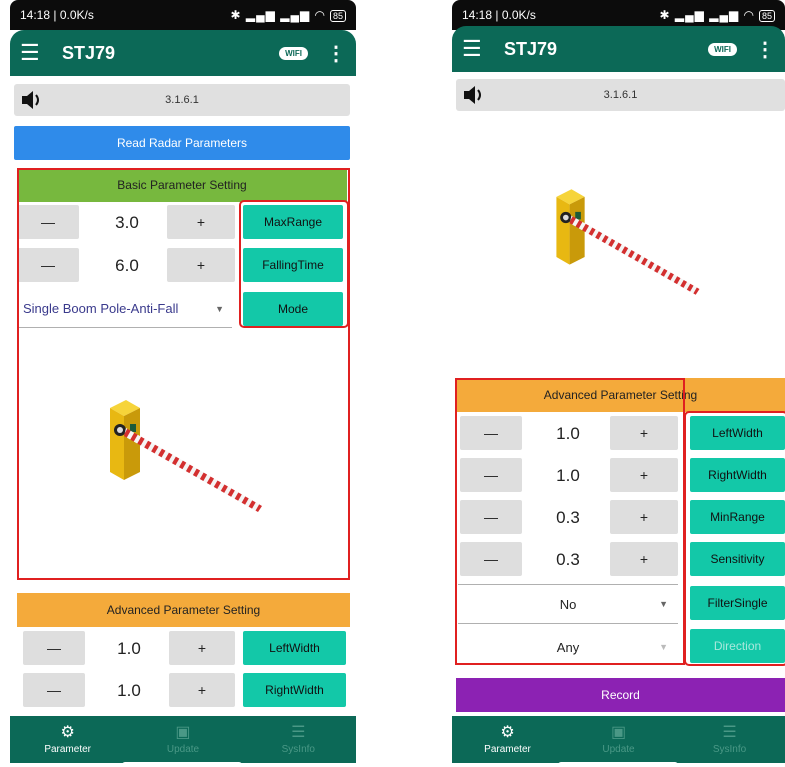 This screenshot has height=767, width=785. What do you see at coordinates (737, 559) in the screenshot?
I see `sensitivity-button: Sensitivity` at bounding box center [737, 559].